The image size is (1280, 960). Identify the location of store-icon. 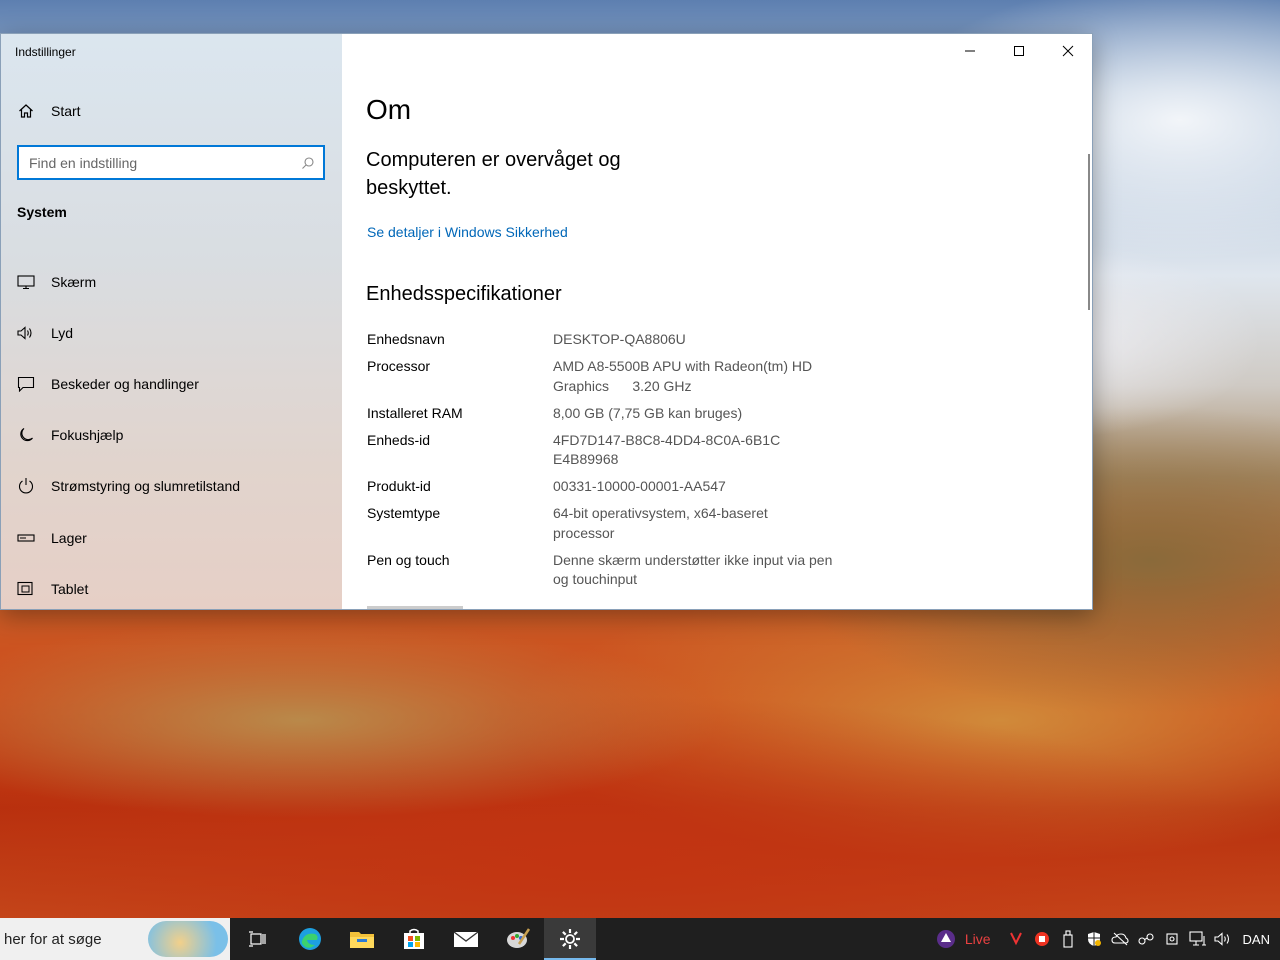
(414, 938).